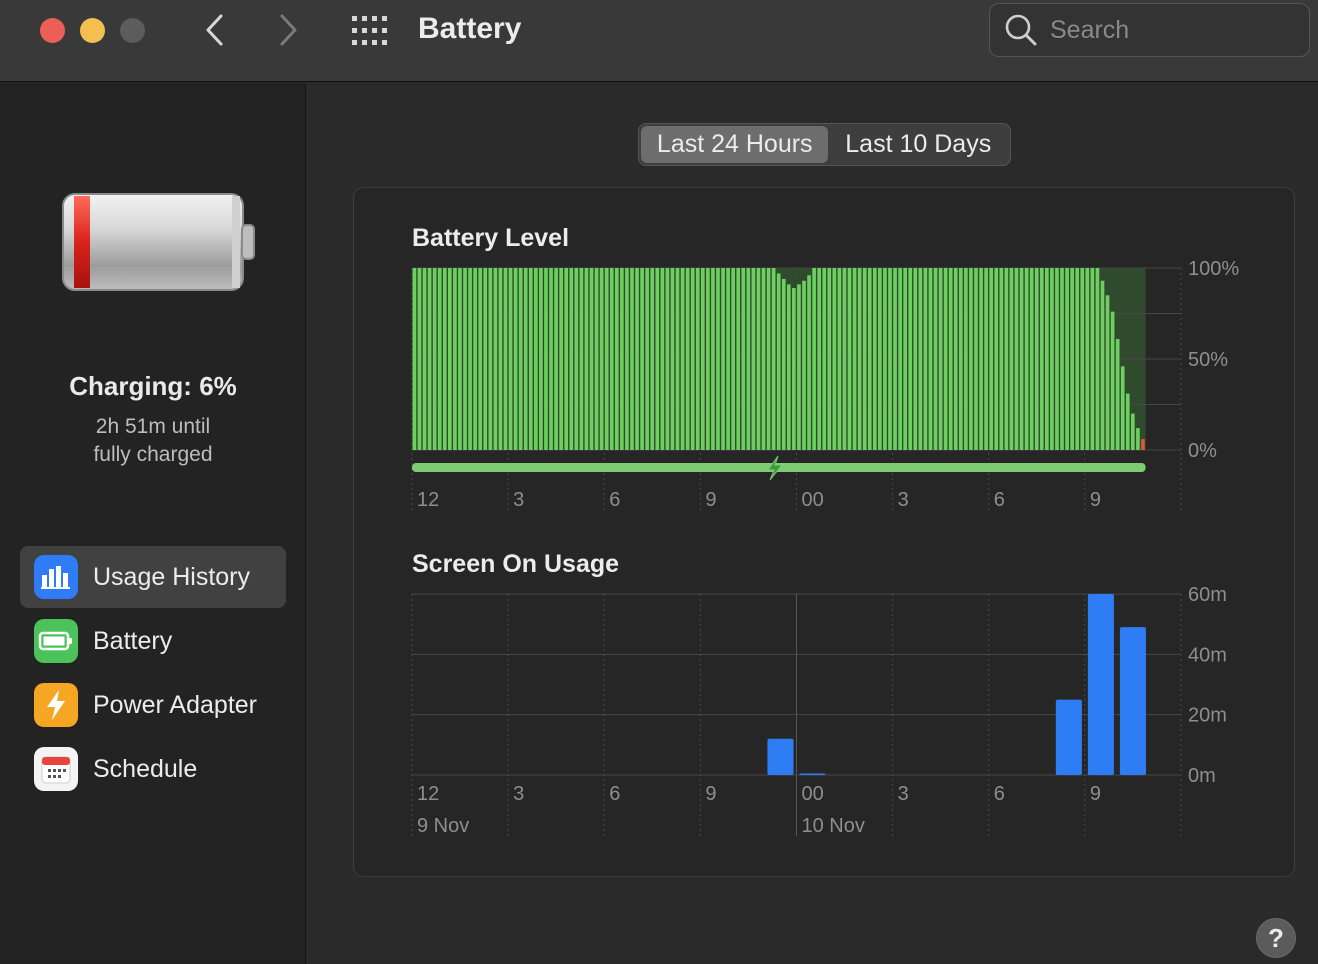 The height and width of the screenshot is (964, 1318). I want to click on usage-x-tick: 3, so click(903, 794).